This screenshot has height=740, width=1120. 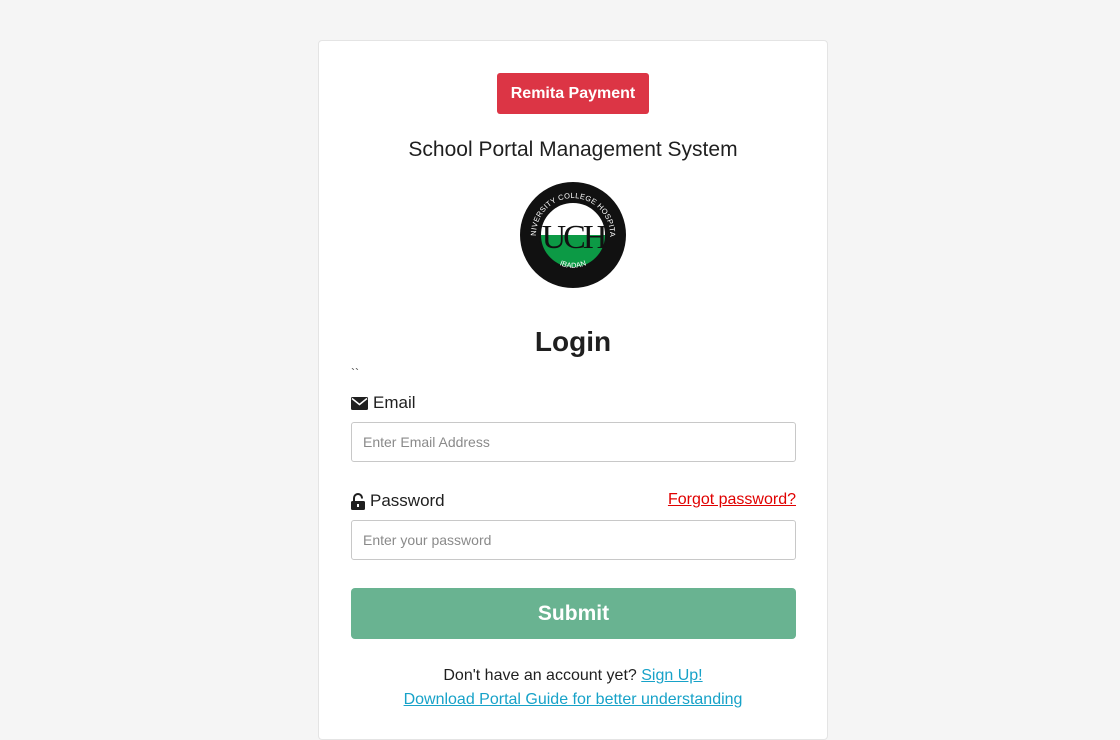 I want to click on email-label: Email, so click(x=383, y=403).